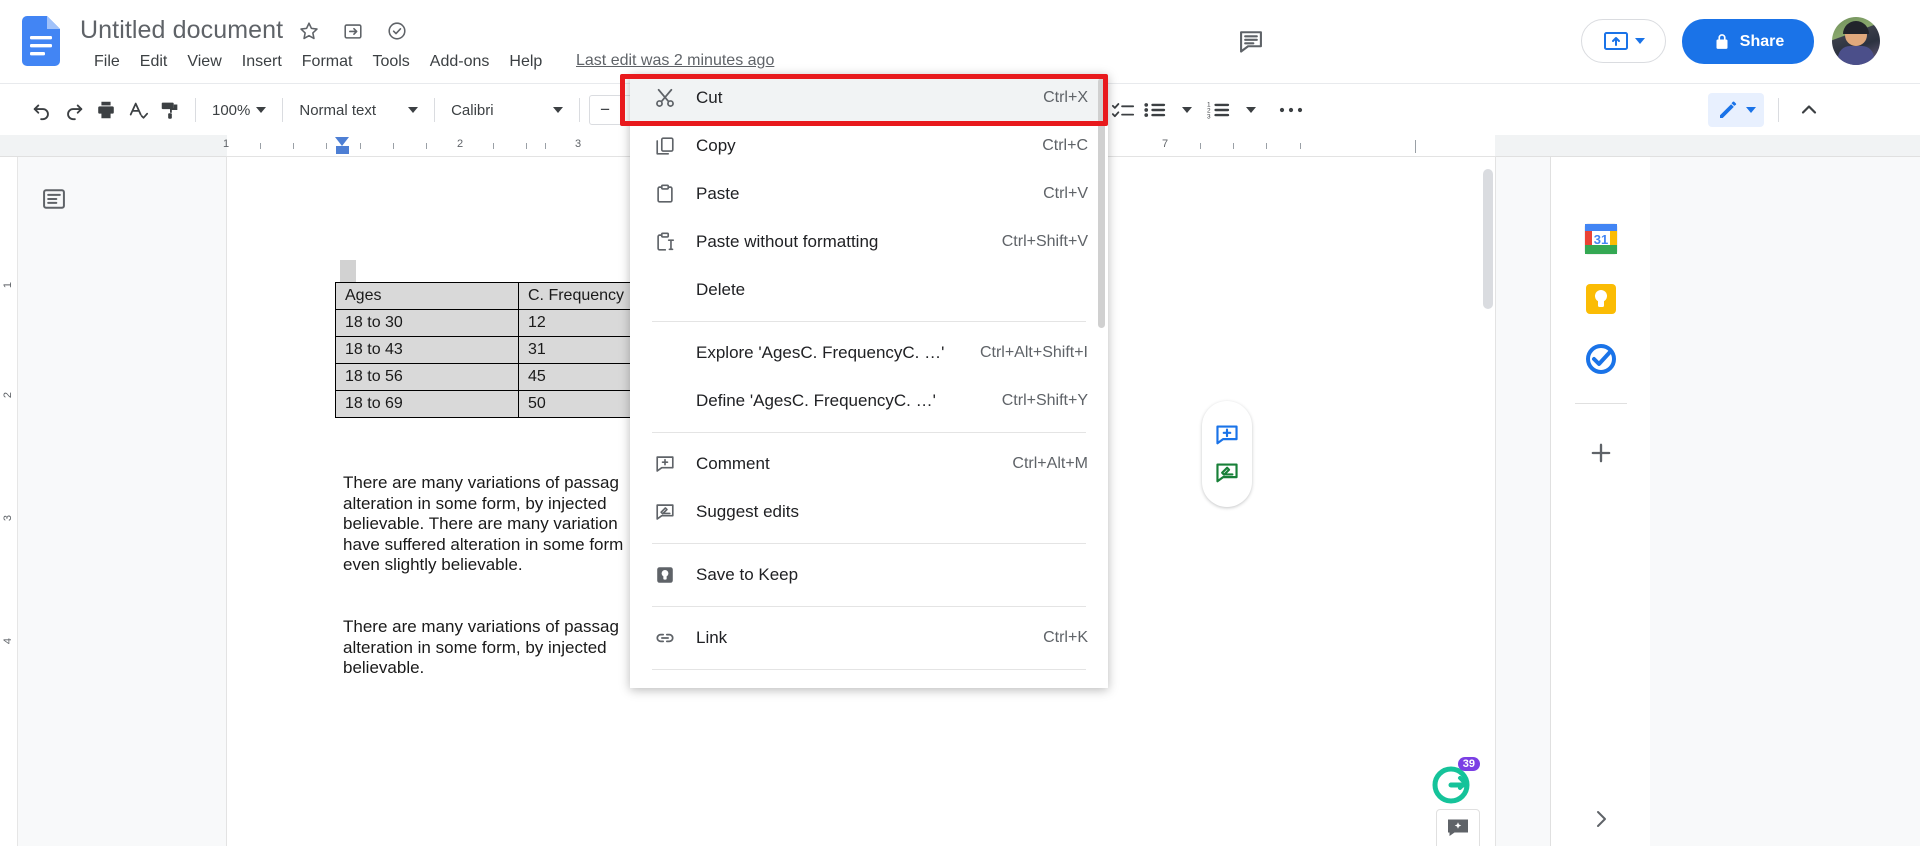 This screenshot has width=1920, height=846. What do you see at coordinates (107, 62) in the screenshot?
I see `menu-file: File` at bounding box center [107, 62].